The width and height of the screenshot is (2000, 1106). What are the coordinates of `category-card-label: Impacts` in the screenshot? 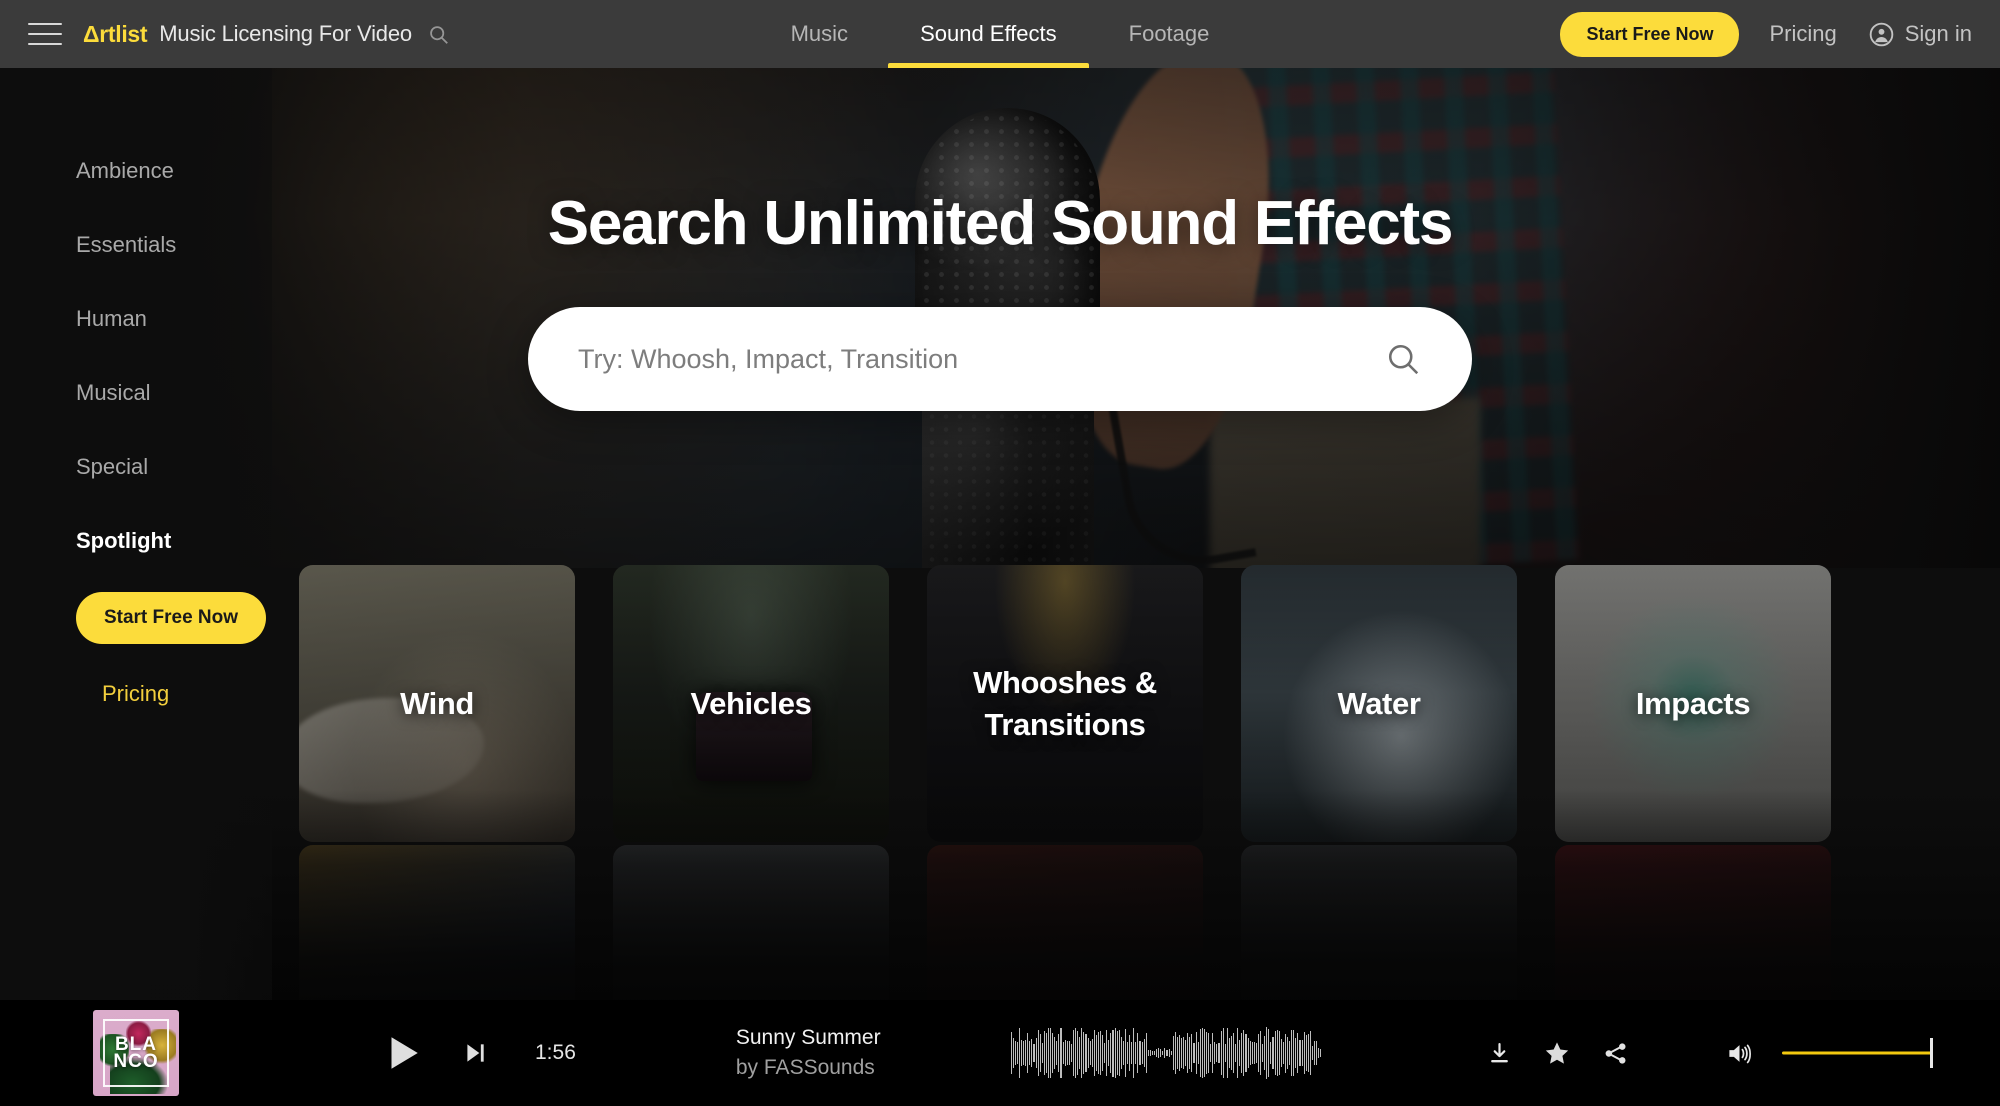 It's located at (1693, 703).